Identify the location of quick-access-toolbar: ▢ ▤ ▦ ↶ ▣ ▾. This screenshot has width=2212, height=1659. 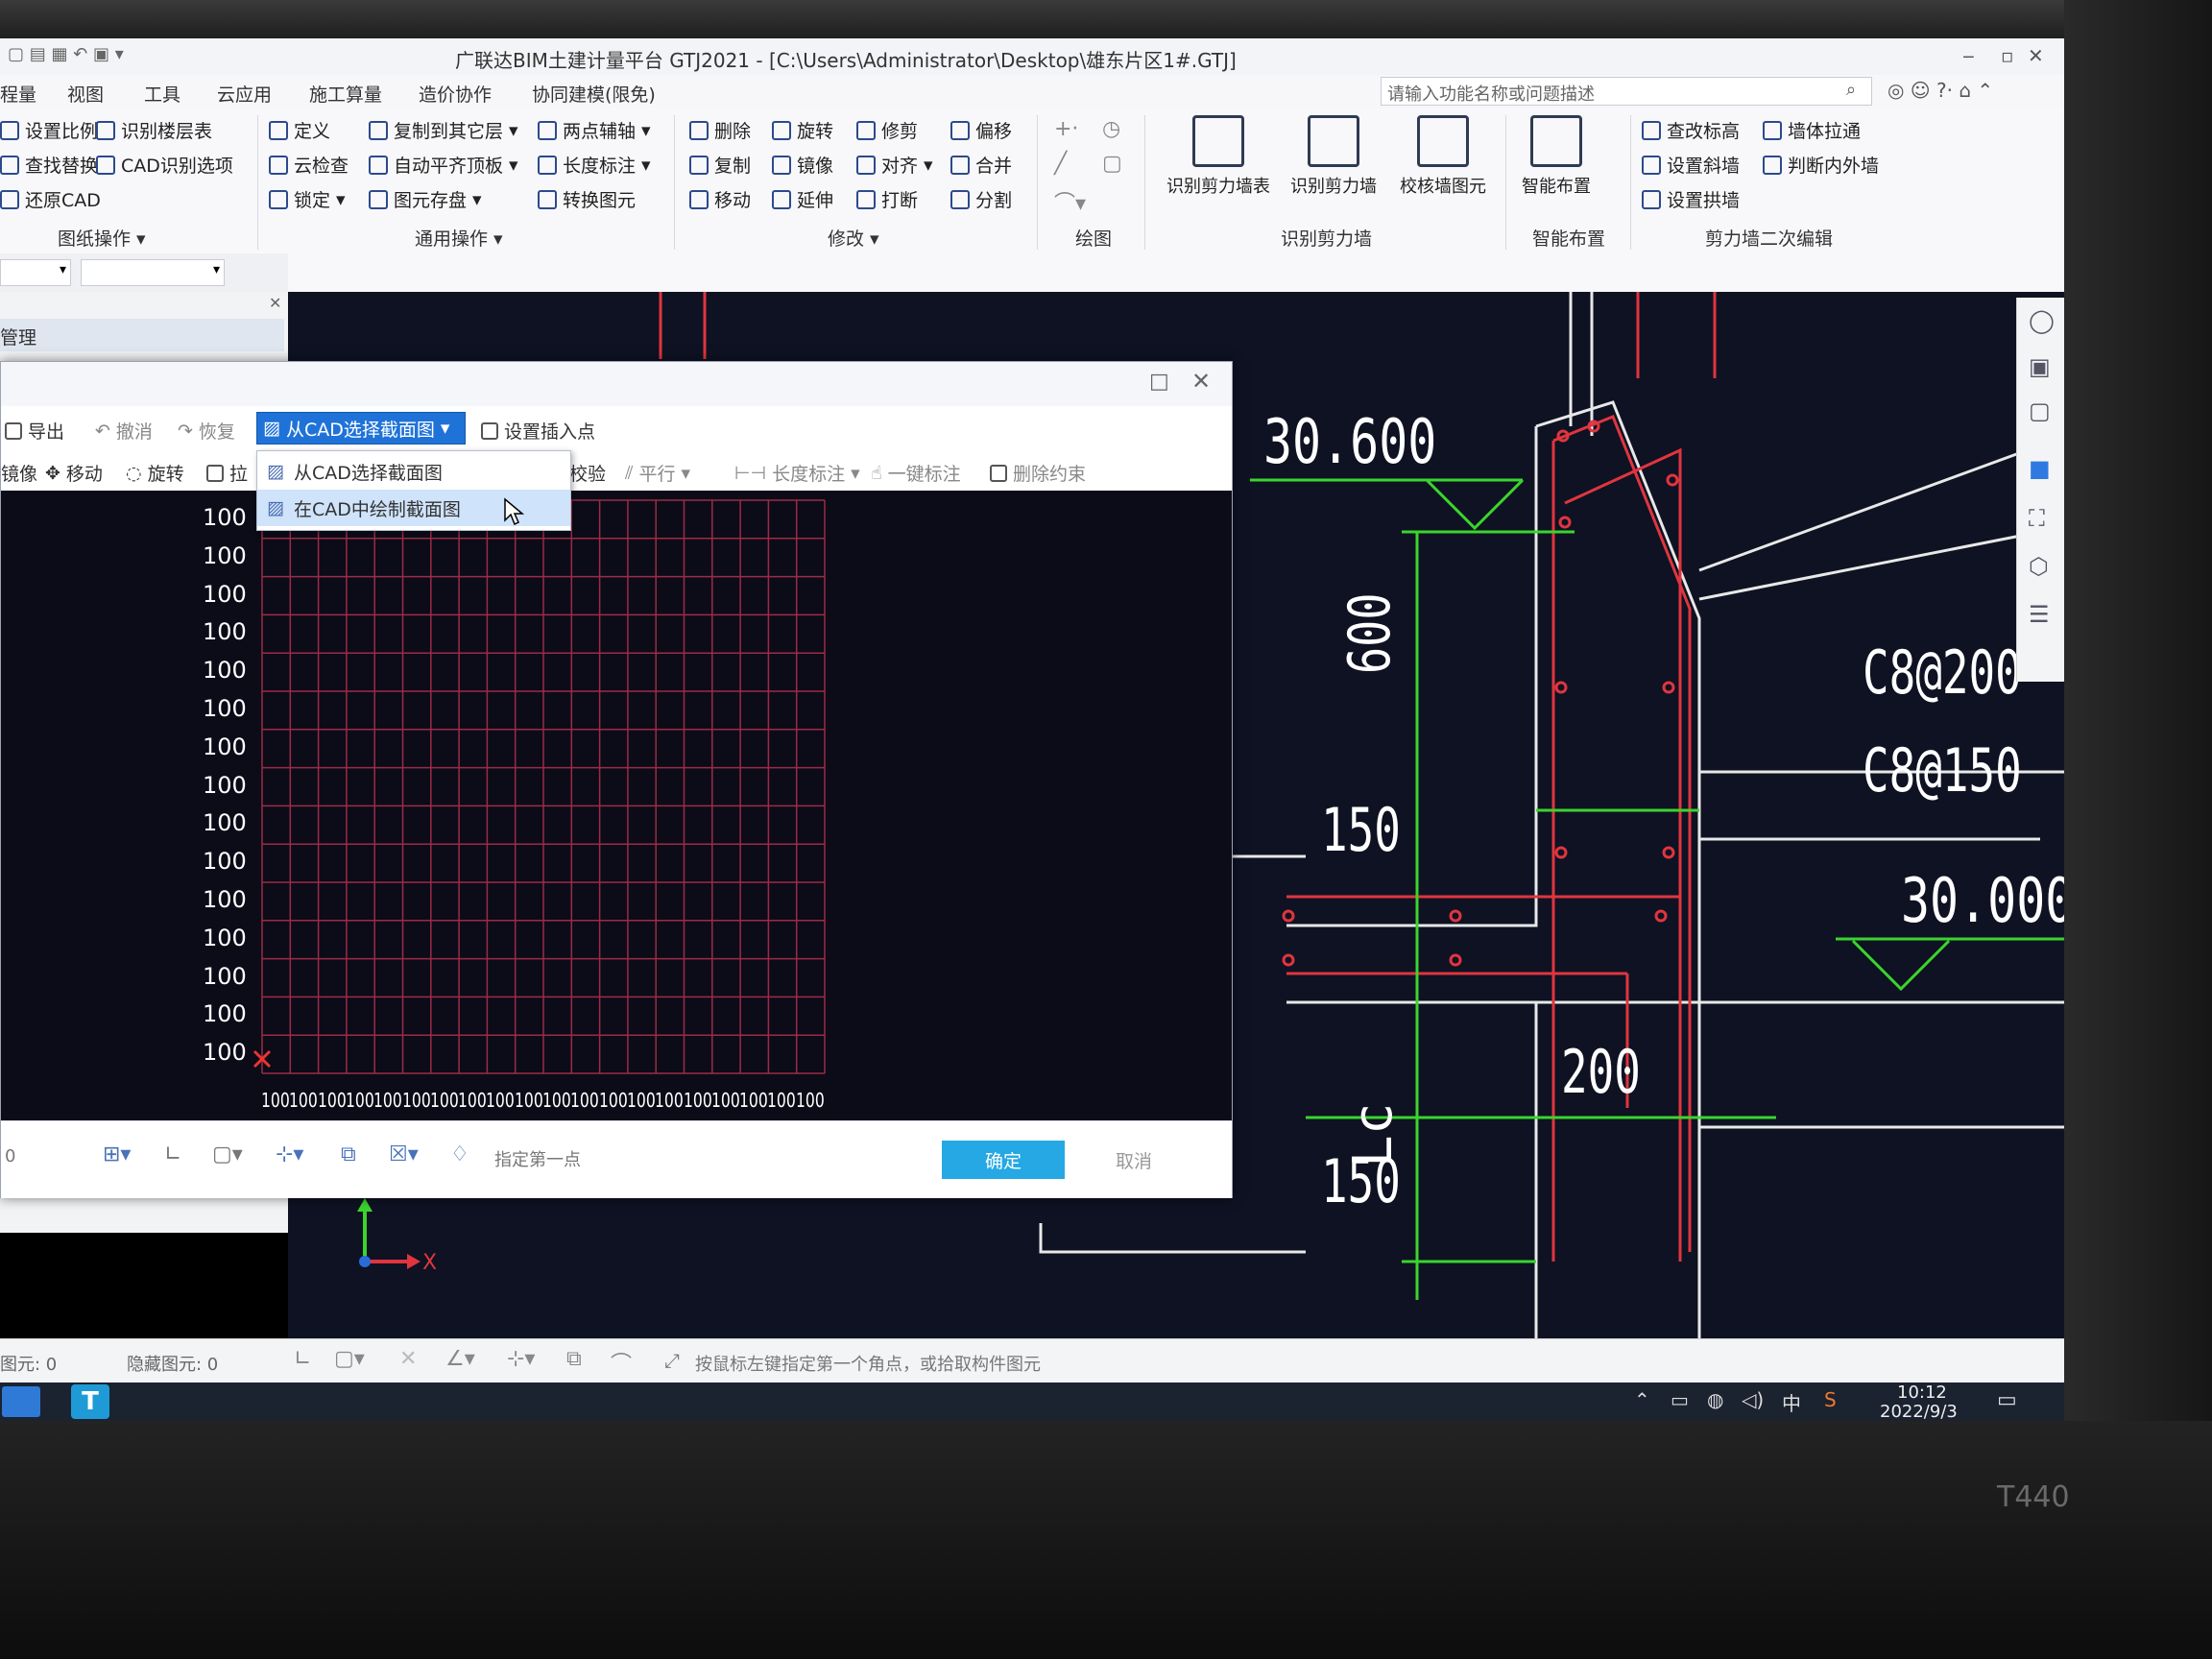
(66, 54).